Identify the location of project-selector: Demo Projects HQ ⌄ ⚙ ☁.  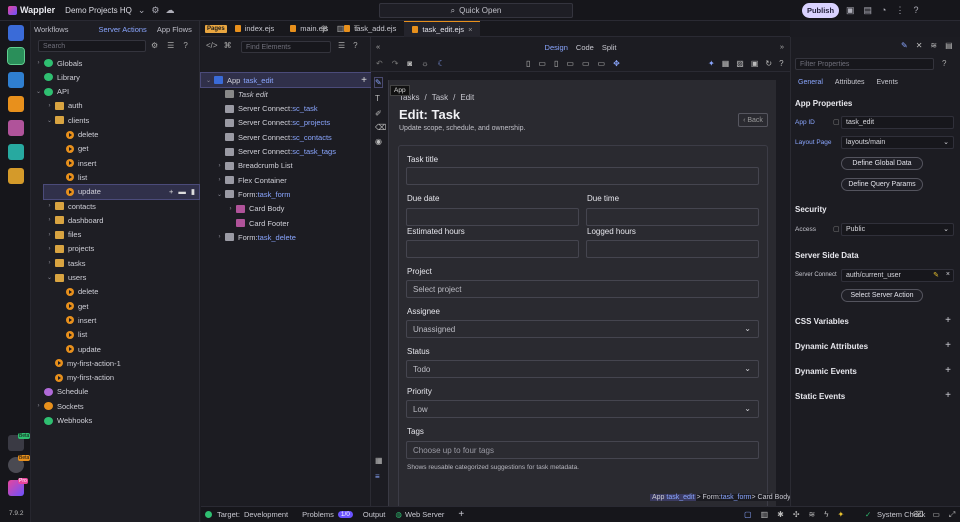
(119, 10).